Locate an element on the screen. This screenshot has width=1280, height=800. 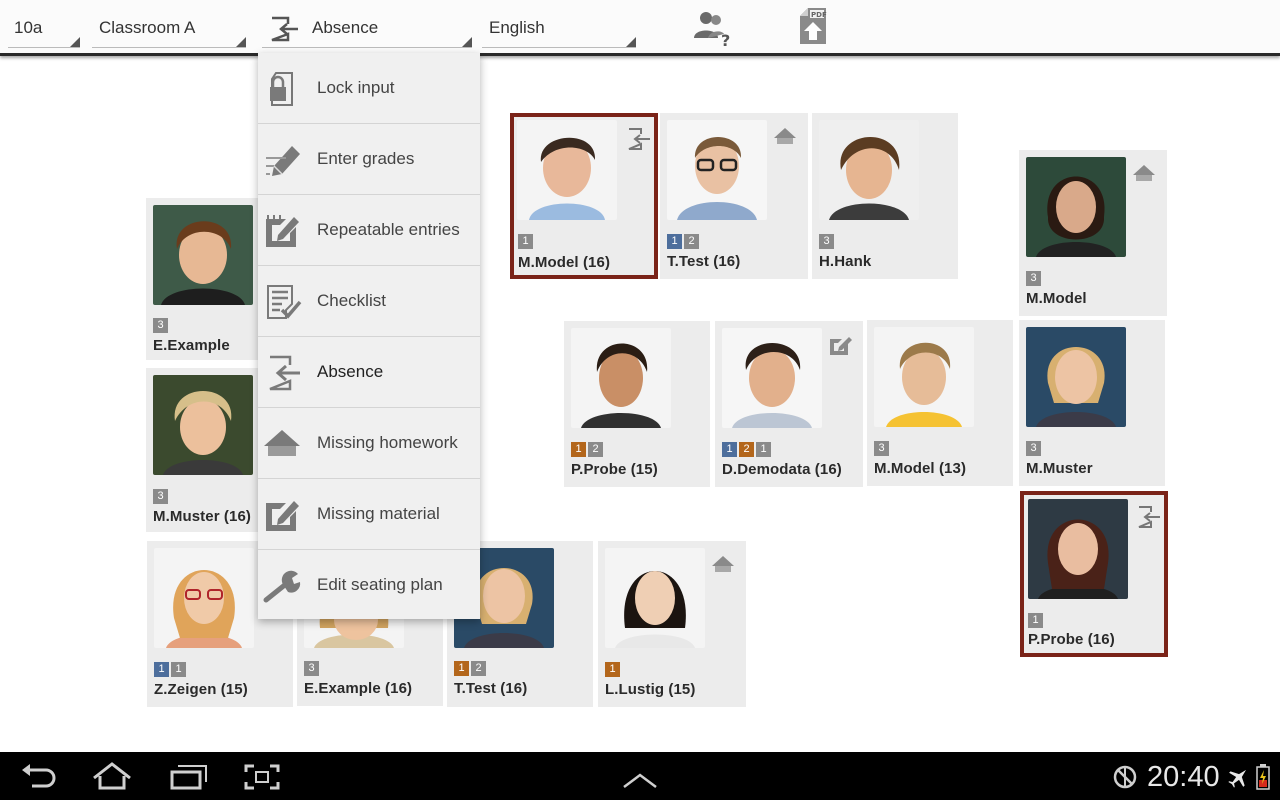
student-card: 1 2 1 D.Demodata (16) is located at coordinates (789, 404).